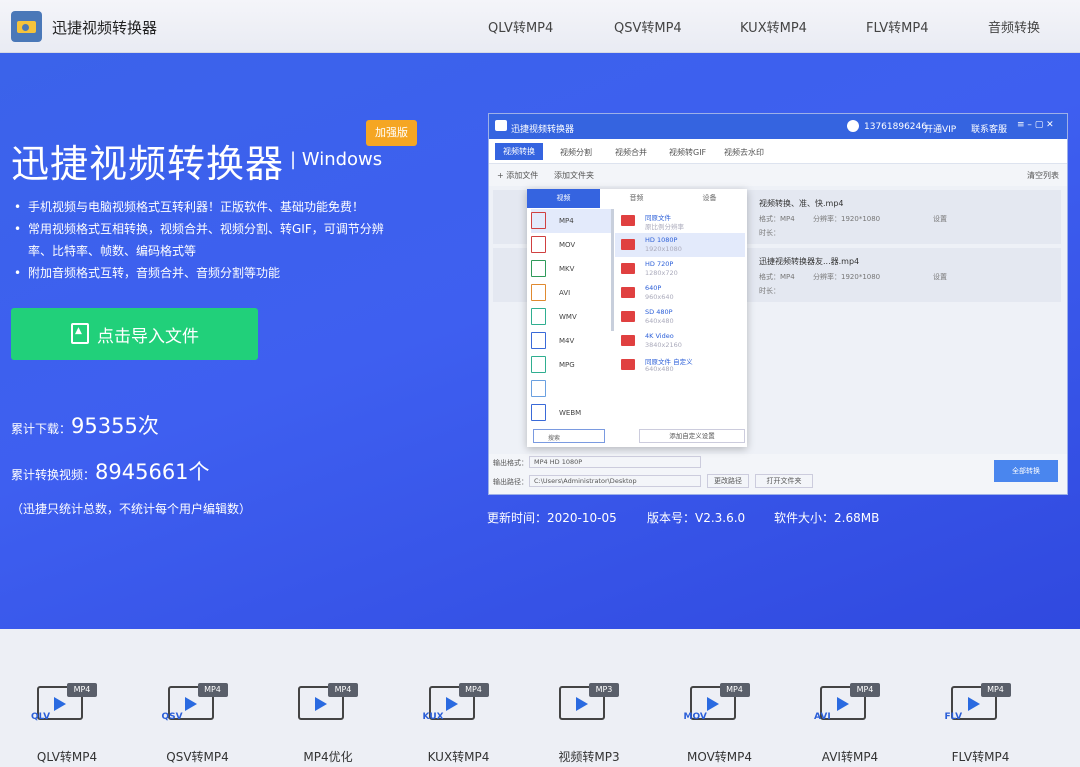 This screenshot has height=767, width=1080. I want to click on stat-note: （迅捷只统计总数，不统计每个用户编辑数）, so click(131, 509).